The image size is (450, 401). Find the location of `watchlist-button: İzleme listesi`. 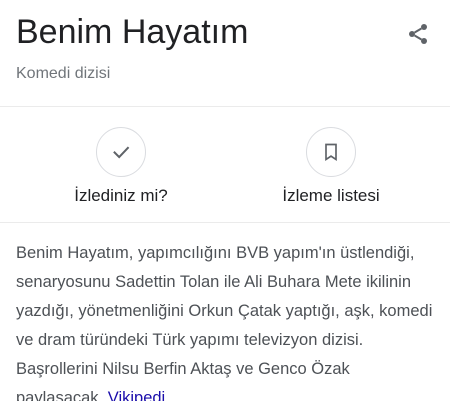

watchlist-button: İzleme listesi is located at coordinates (331, 167).